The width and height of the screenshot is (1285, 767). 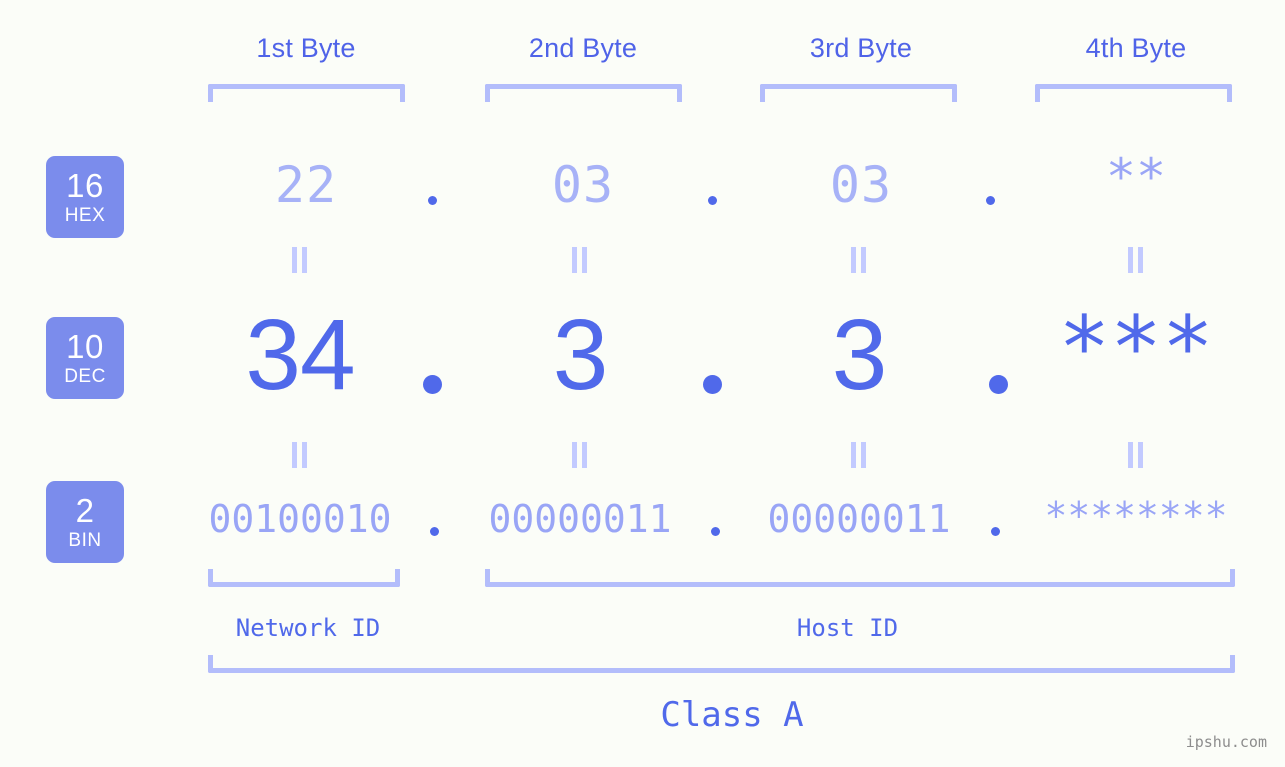 What do you see at coordinates (1226, 742) in the screenshot?
I see `site-watermark: ipshu.com` at bounding box center [1226, 742].